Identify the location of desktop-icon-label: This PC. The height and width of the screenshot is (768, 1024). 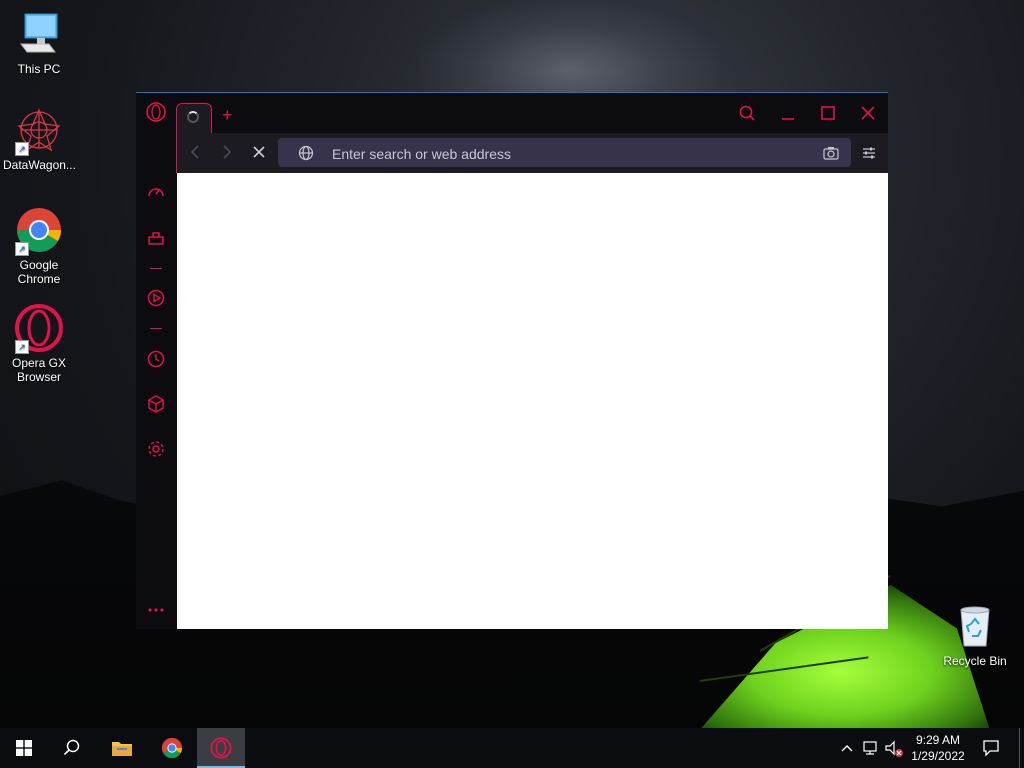
(39, 69).